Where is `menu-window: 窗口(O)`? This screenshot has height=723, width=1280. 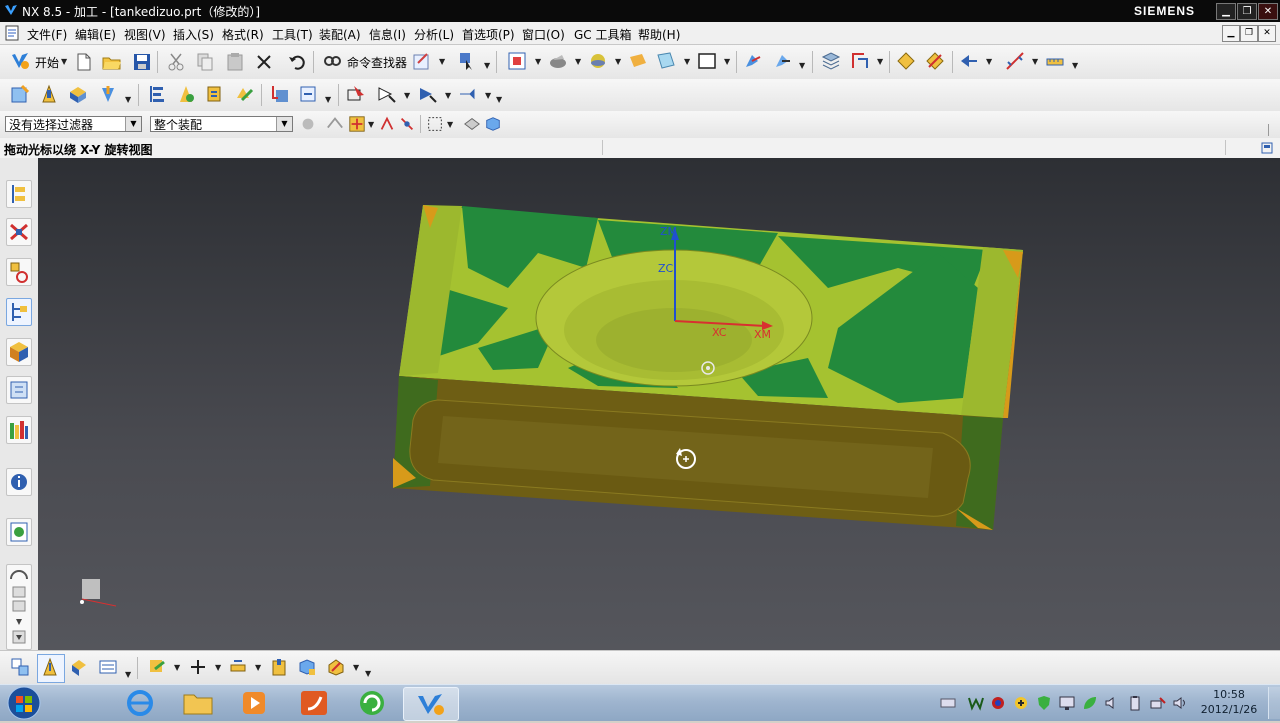 menu-window: 窗口(O) is located at coordinates (543, 34).